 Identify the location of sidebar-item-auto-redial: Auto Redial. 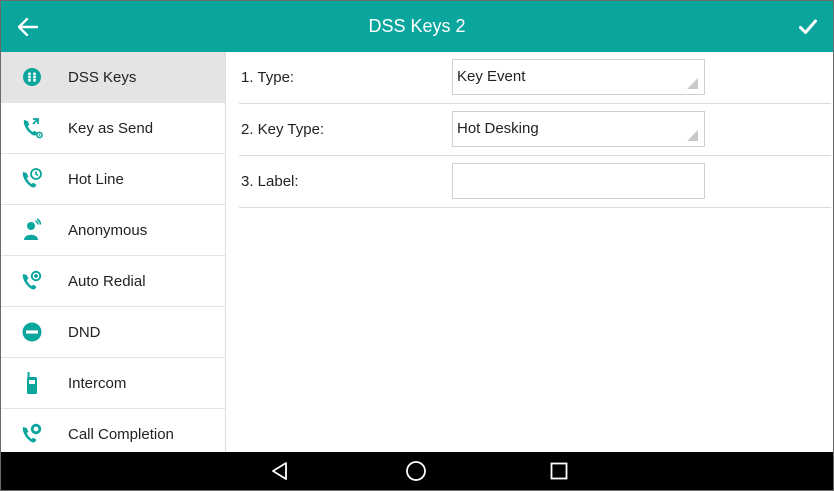
(113, 281).